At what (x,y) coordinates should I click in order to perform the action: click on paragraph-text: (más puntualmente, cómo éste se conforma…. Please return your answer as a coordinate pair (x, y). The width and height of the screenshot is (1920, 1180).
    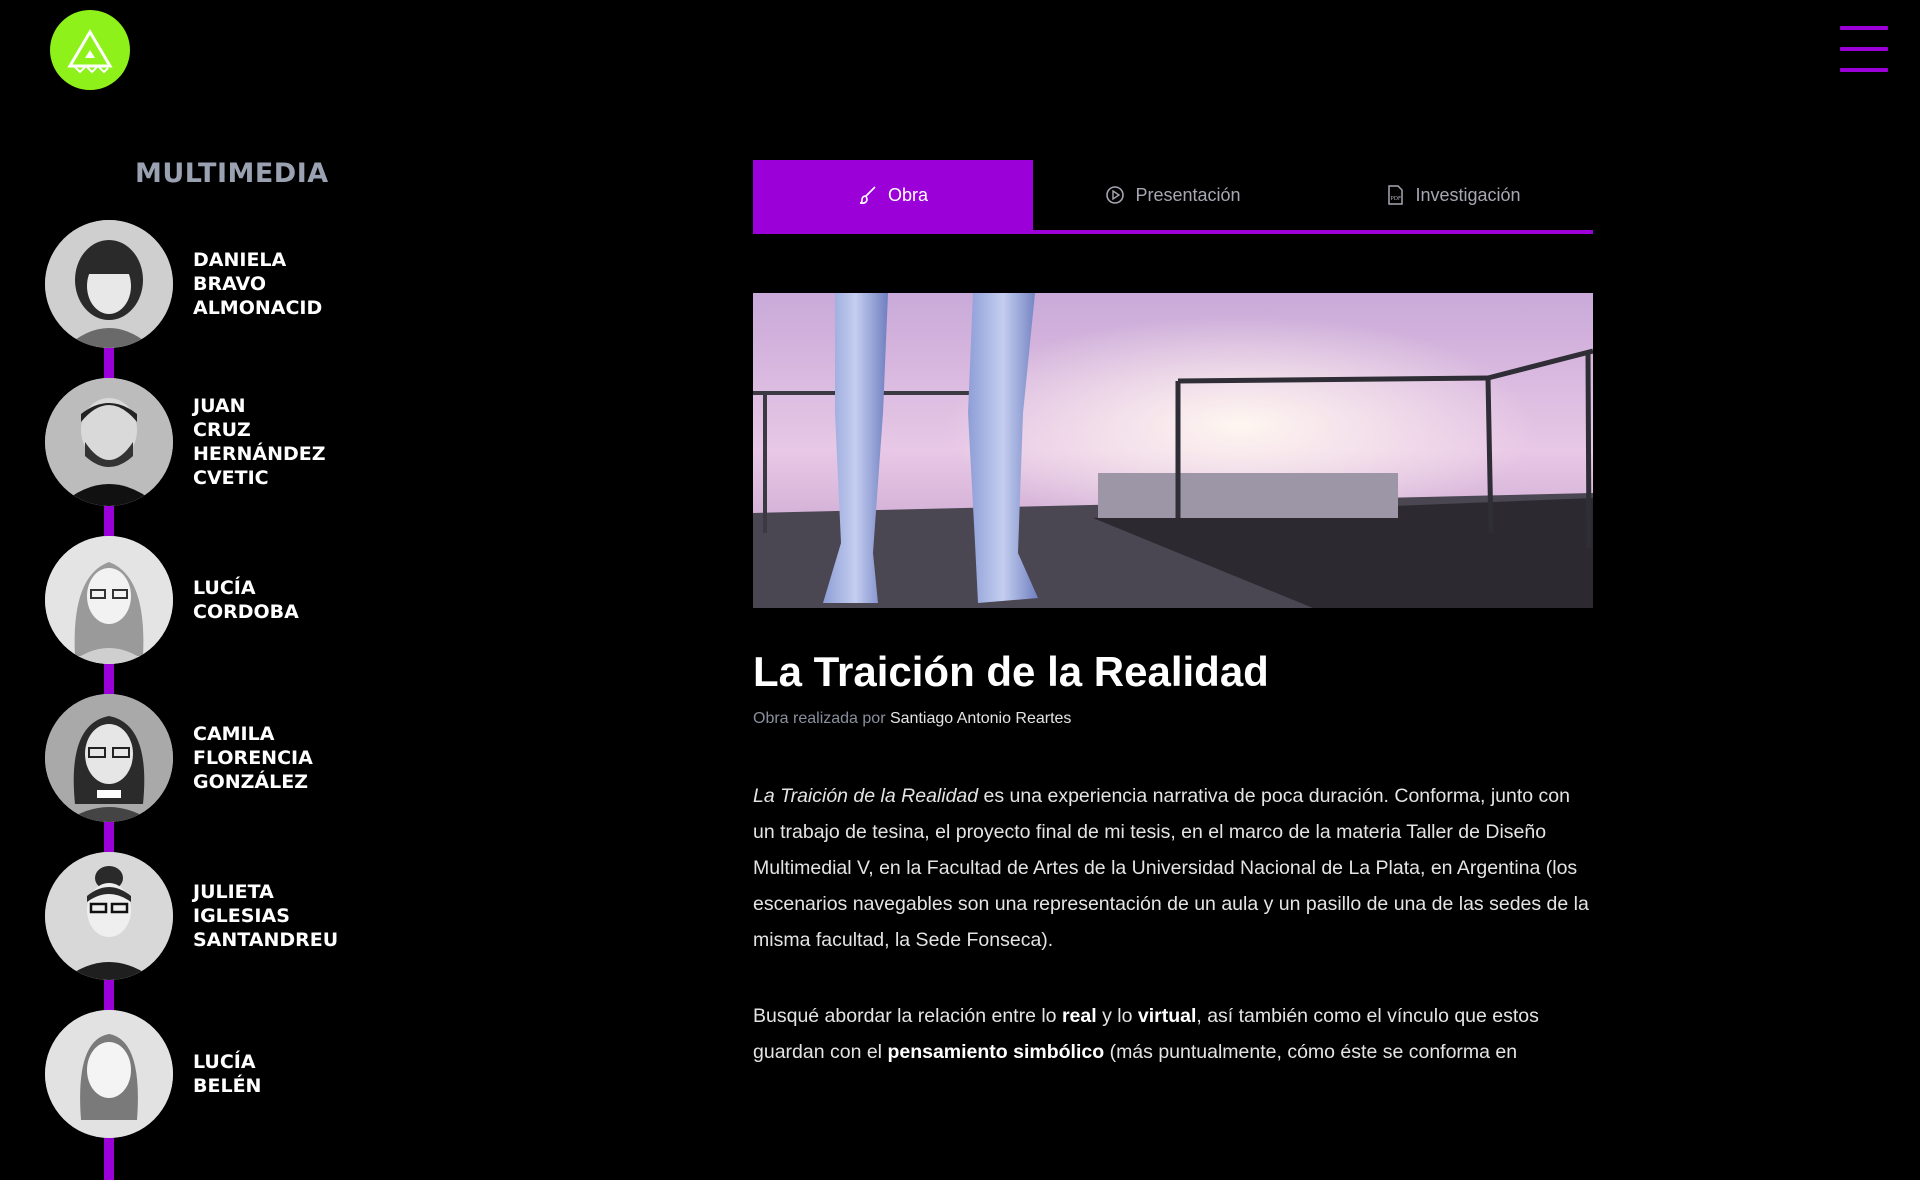
    Looking at the image, I should click on (1311, 1052).